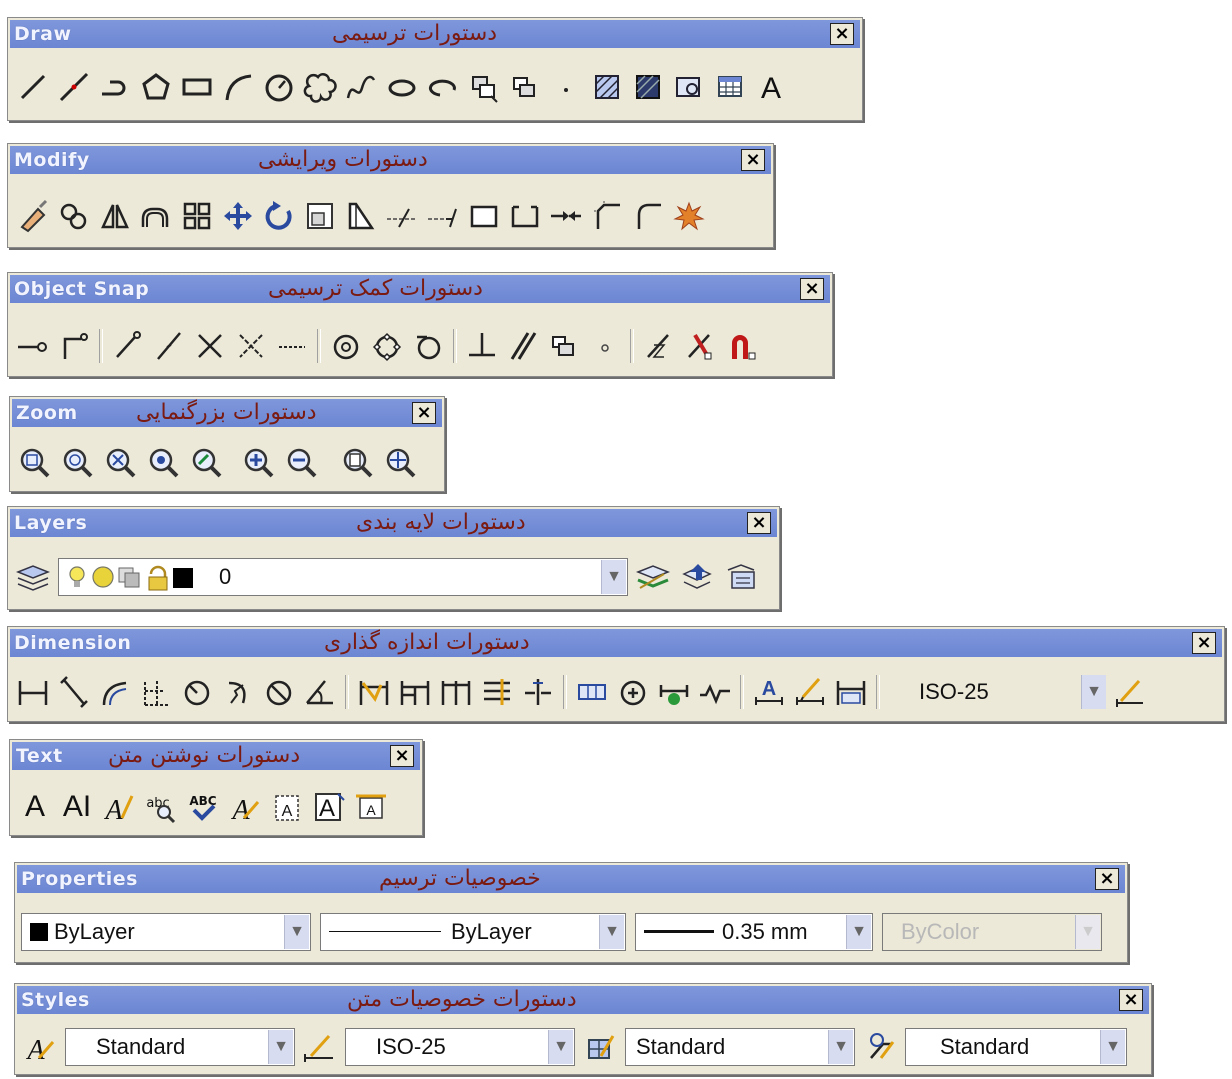 This screenshot has width=1232, height=1079. Describe the element at coordinates (443, 87) in the screenshot. I see `ellipse-arc-icon` at that location.